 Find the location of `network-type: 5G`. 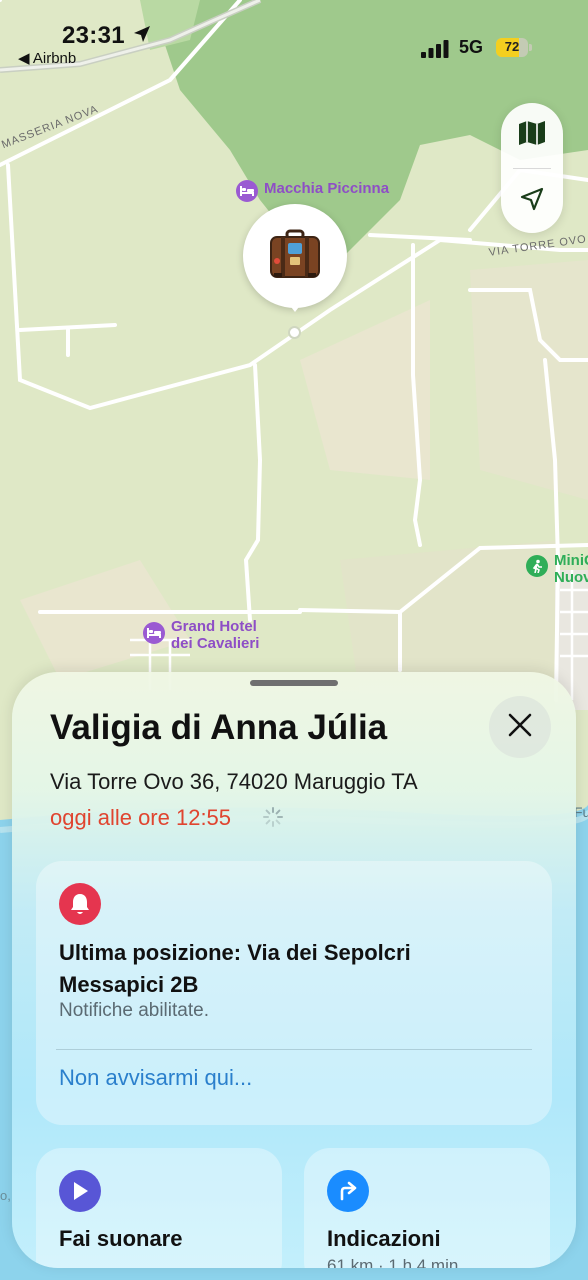

network-type: 5G is located at coordinates (471, 47).